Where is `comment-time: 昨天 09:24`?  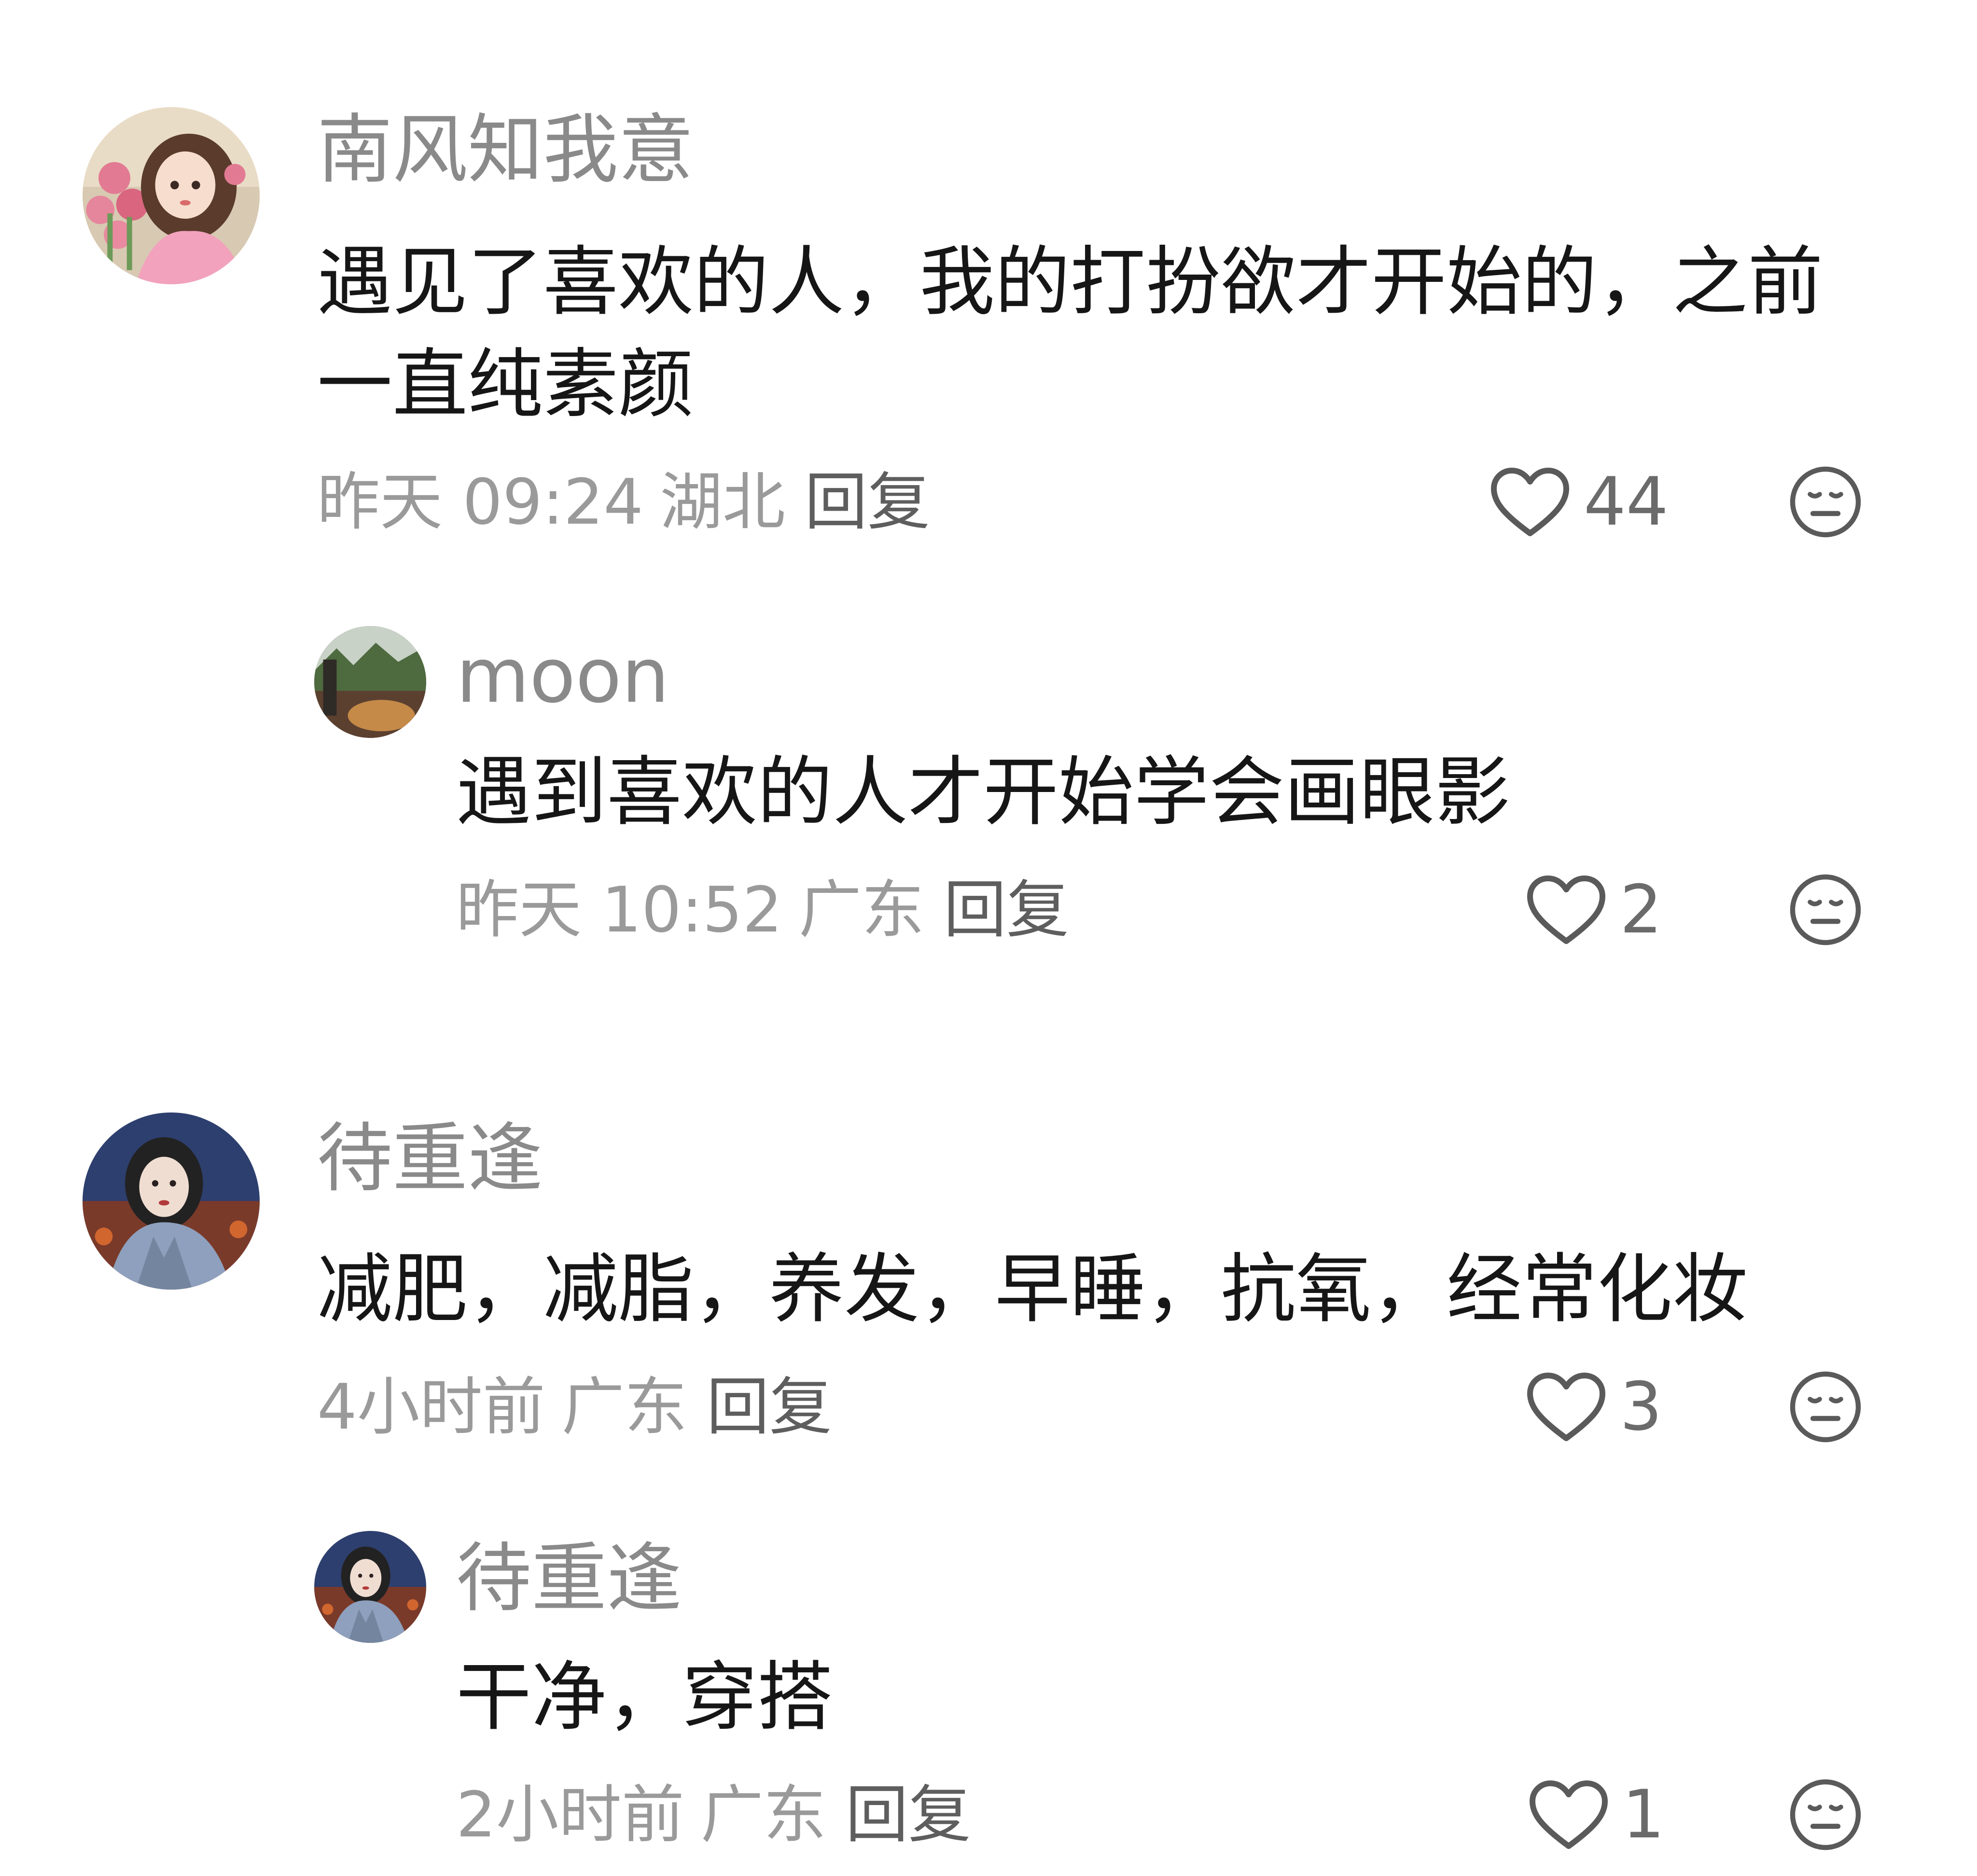
comment-time: 昨天 09:24 is located at coordinates (480, 502).